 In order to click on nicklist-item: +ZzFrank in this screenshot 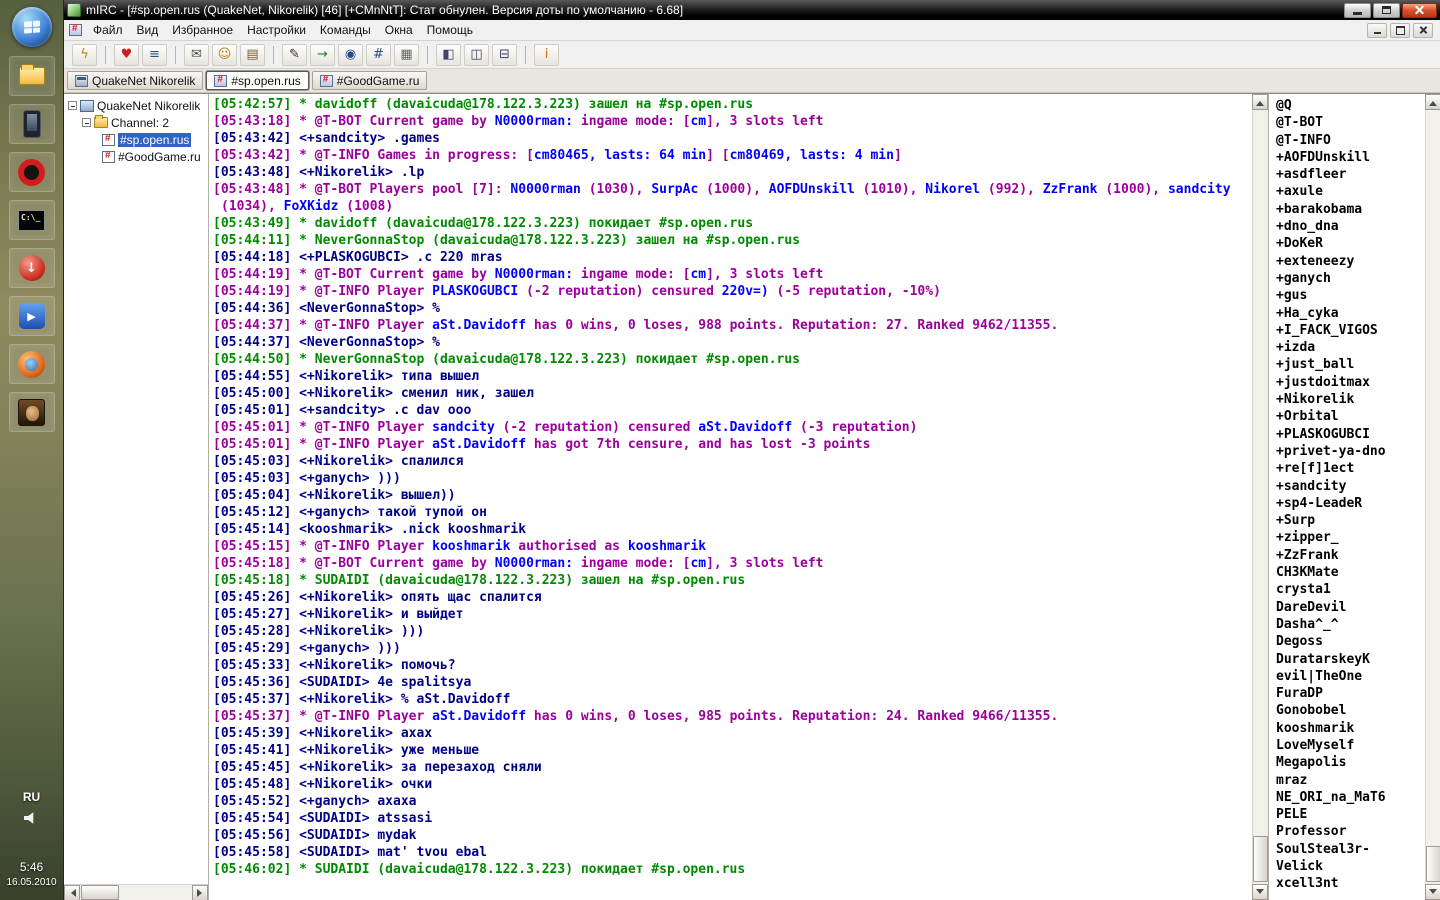, I will do `click(1350, 555)`.